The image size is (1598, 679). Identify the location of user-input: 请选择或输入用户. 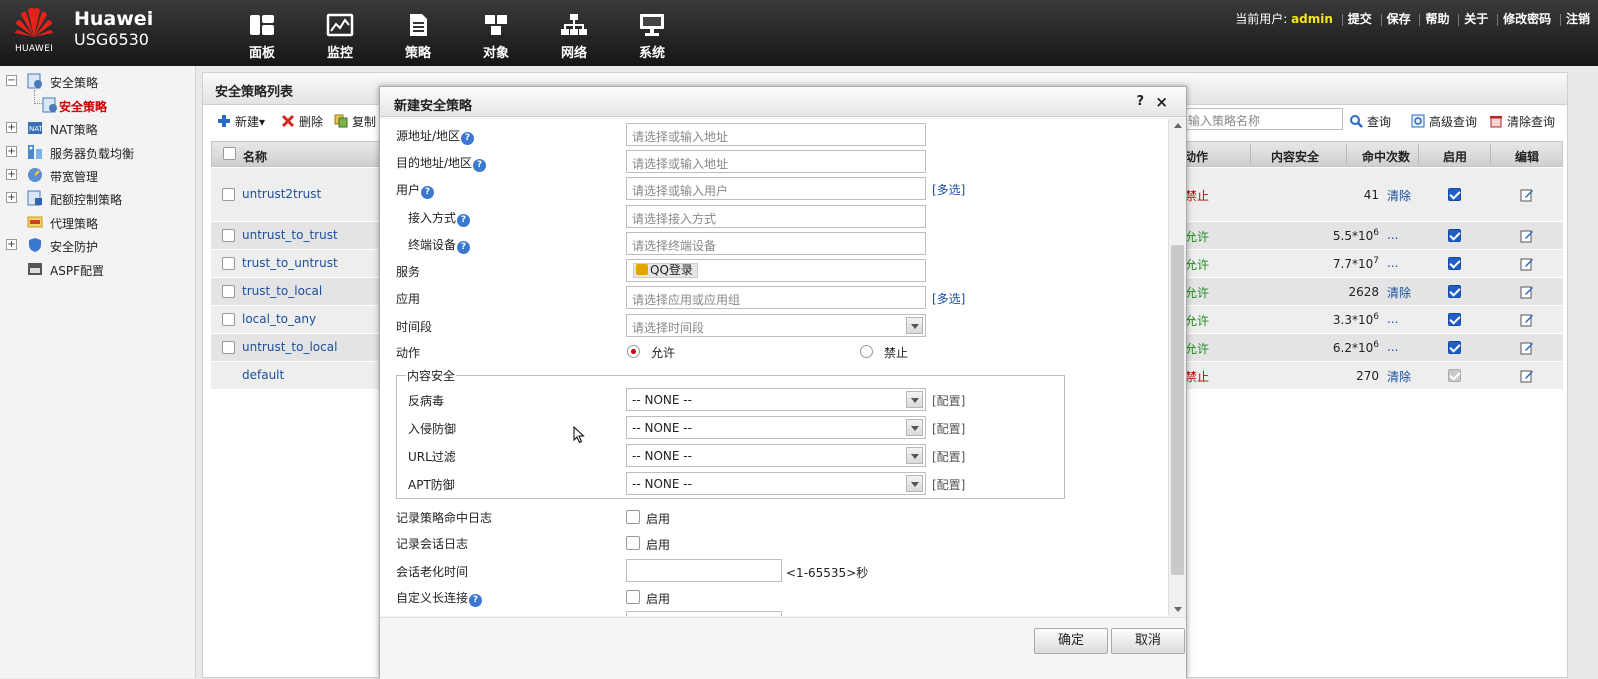
(776, 188).